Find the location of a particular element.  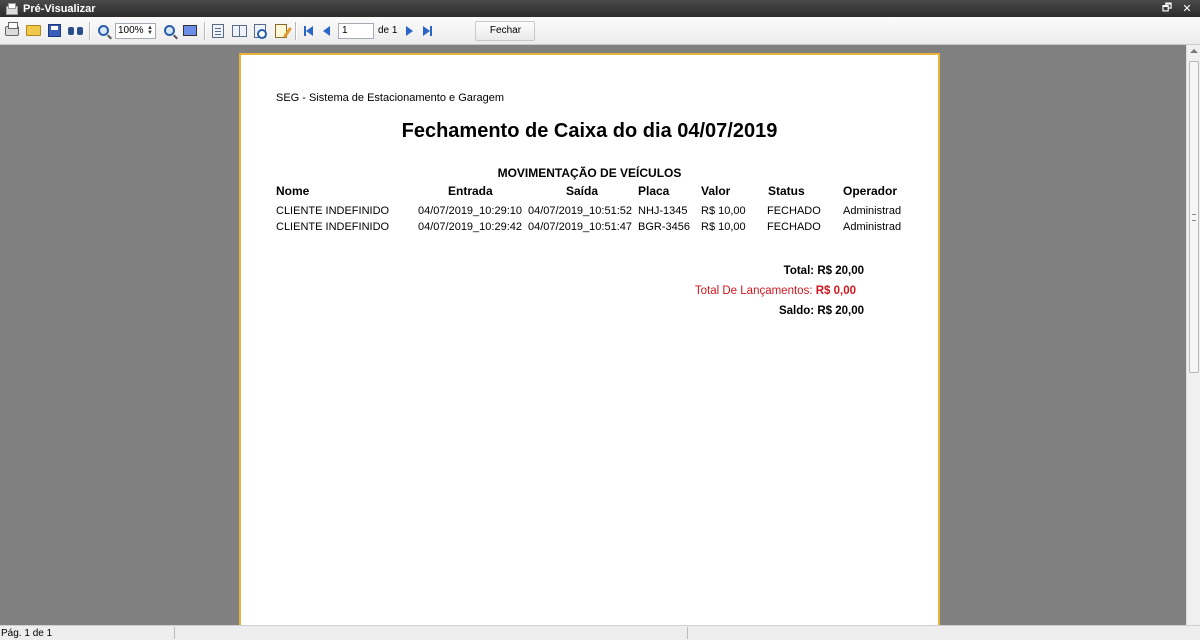

column-header-nome: Nome is located at coordinates (293, 191).